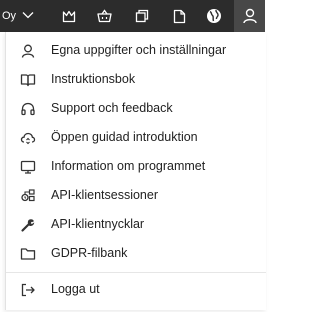 The height and width of the screenshot is (312, 320). I want to click on organization-label: Oy, so click(9, 16).